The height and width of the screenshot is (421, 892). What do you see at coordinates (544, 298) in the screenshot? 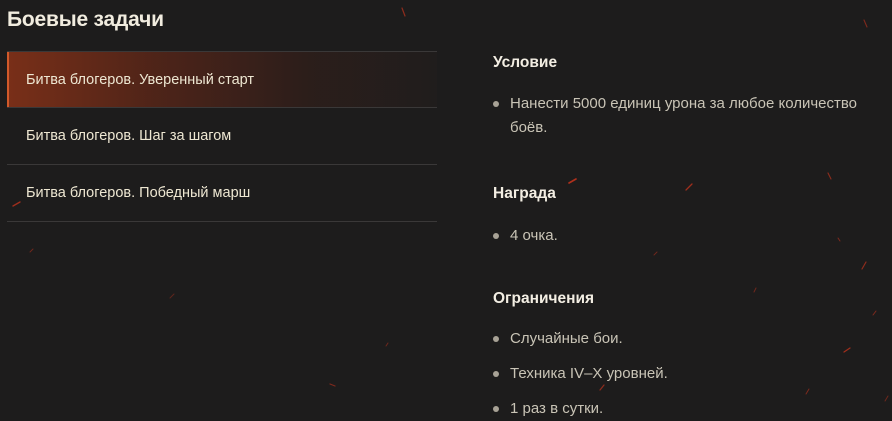
I see `limits-title: Ограничения` at bounding box center [544, 298].